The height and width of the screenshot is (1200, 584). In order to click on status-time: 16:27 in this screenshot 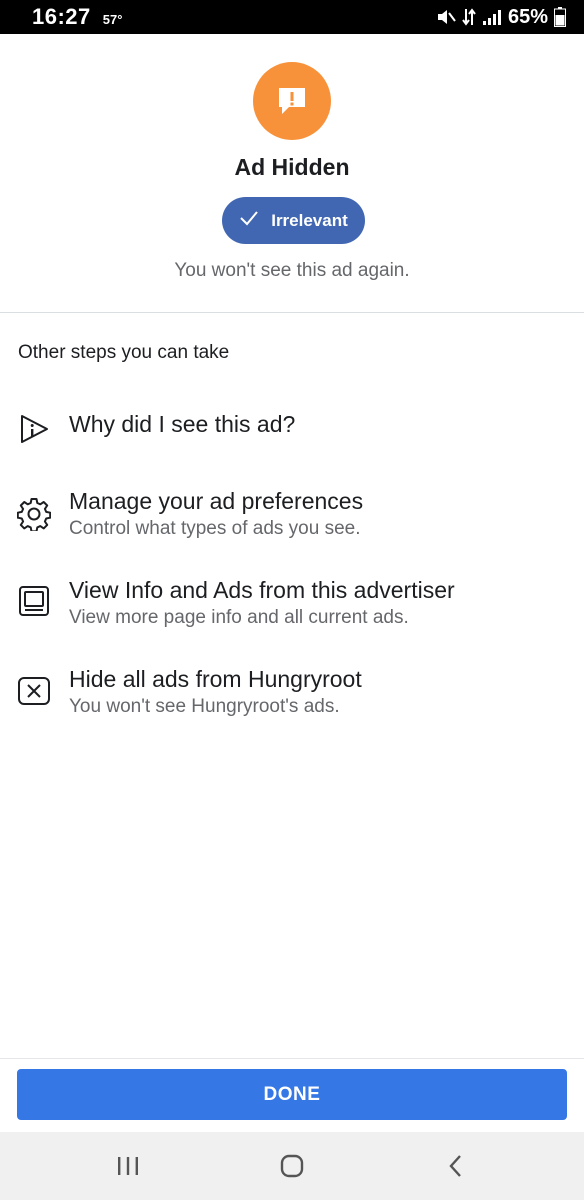, I will do `click(61, 16)`.